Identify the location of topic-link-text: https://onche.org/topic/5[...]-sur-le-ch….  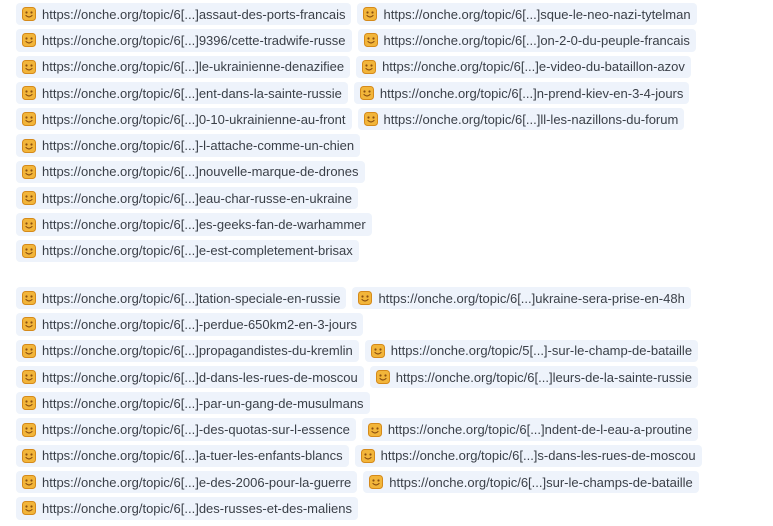
(541, 351).